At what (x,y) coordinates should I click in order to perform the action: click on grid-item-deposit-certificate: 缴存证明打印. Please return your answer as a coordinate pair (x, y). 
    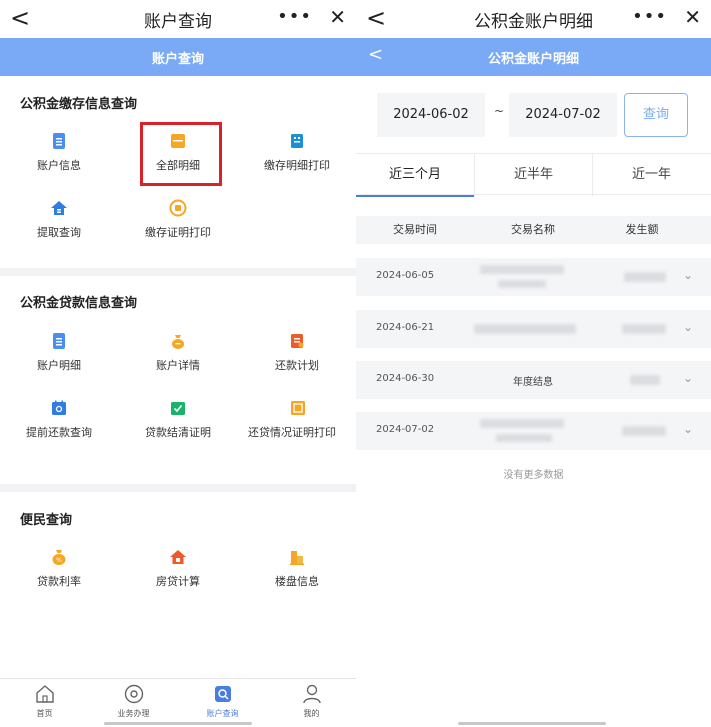
    Looking at the image, I should click on (178, 219).